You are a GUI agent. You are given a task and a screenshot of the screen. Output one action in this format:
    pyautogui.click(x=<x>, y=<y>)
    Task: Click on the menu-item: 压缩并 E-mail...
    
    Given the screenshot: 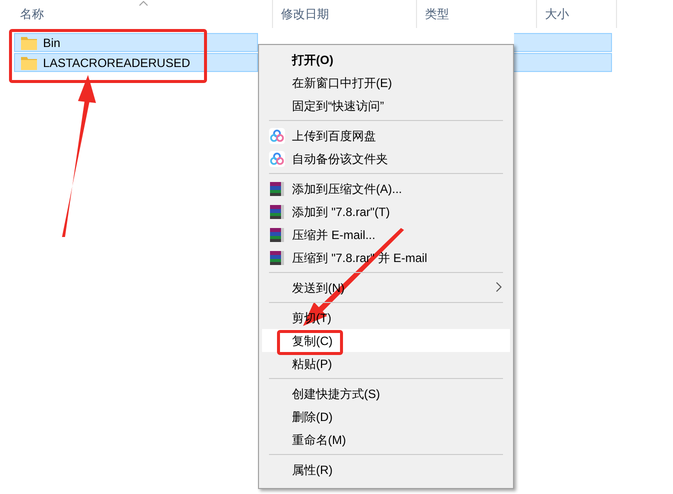 What is the action you would take?
    pyautogui.click(x=386, y=234)
    